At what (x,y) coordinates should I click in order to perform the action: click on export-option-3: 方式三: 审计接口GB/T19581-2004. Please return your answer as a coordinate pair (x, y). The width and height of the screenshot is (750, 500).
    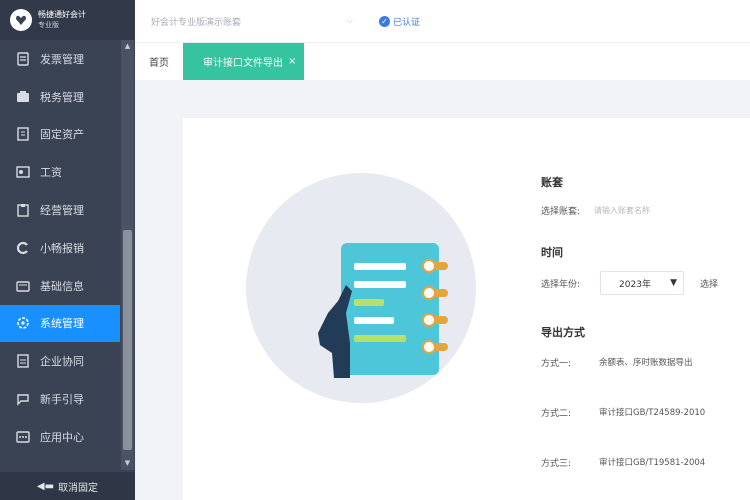
    Looking at the image, I should click on (645, 462).